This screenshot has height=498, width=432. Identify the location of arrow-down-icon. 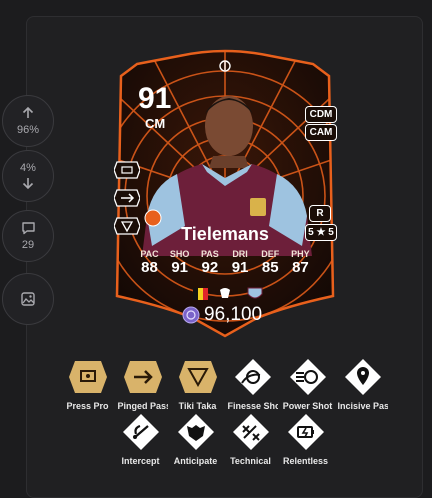
(28, 184).